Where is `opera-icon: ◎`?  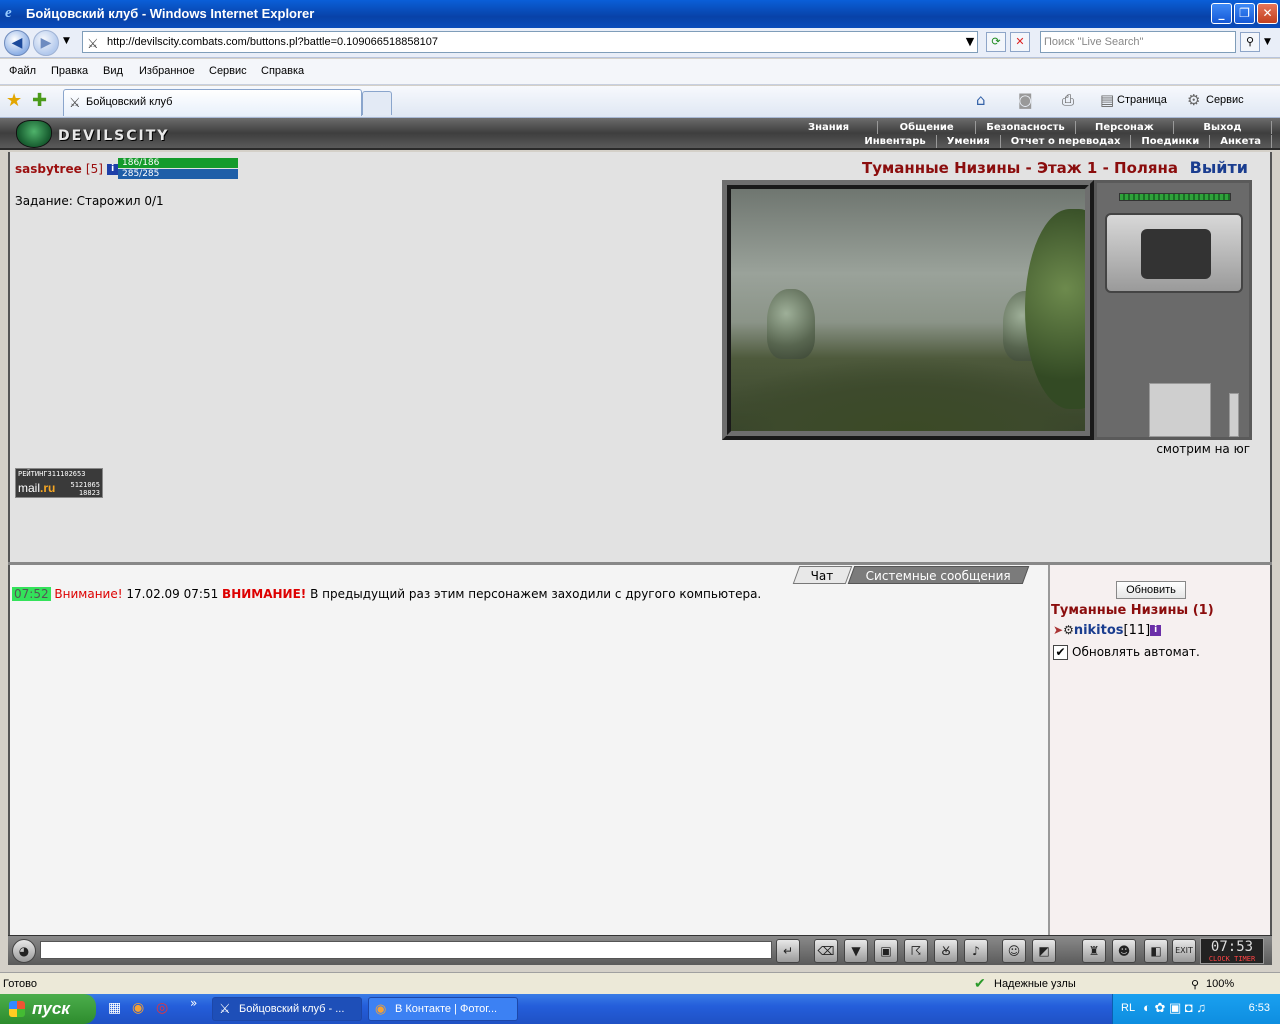
opera-icon: ◎ is located at coordinates (162, 1008).